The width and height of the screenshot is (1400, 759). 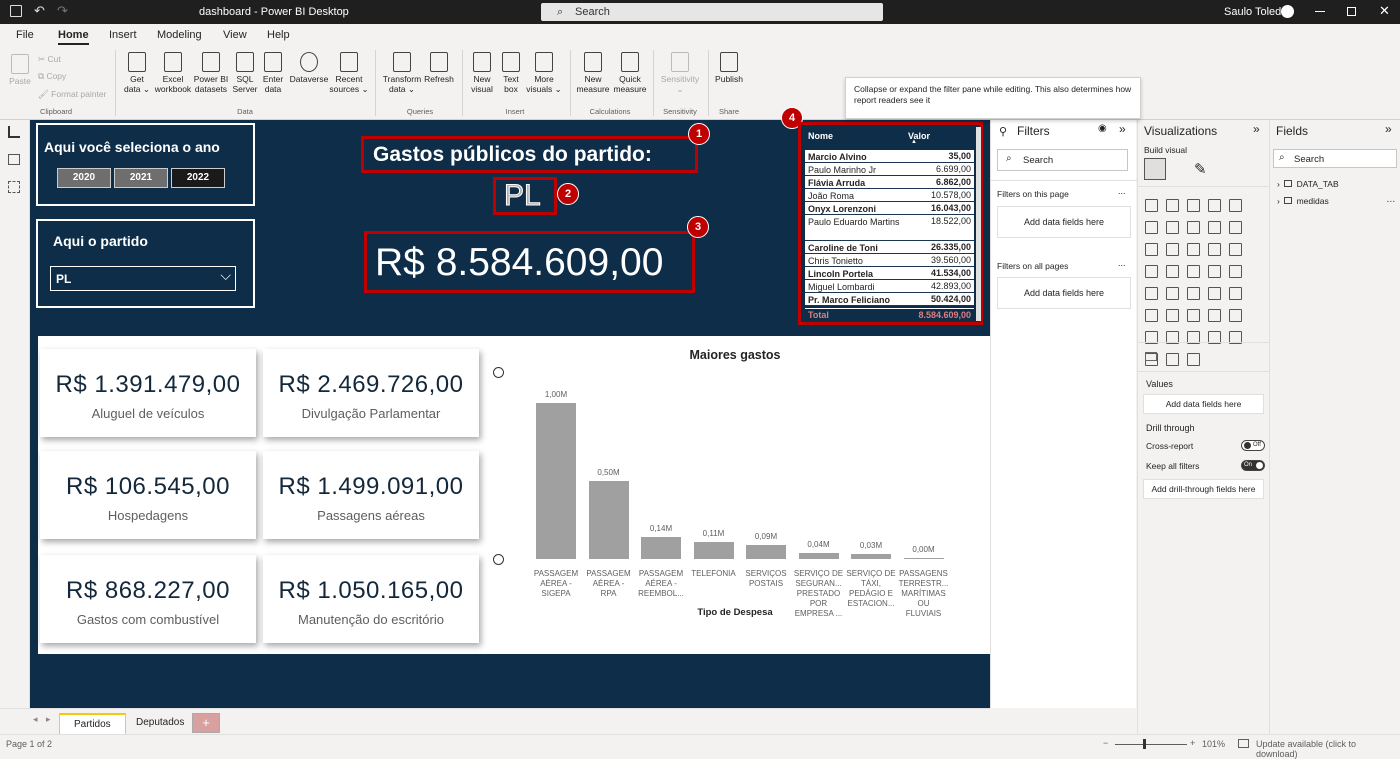 What do you see at coordinates (49, 59) in the screenshot?
I see `cut-button: ✂ Cut` at bounding box center [49, 59].